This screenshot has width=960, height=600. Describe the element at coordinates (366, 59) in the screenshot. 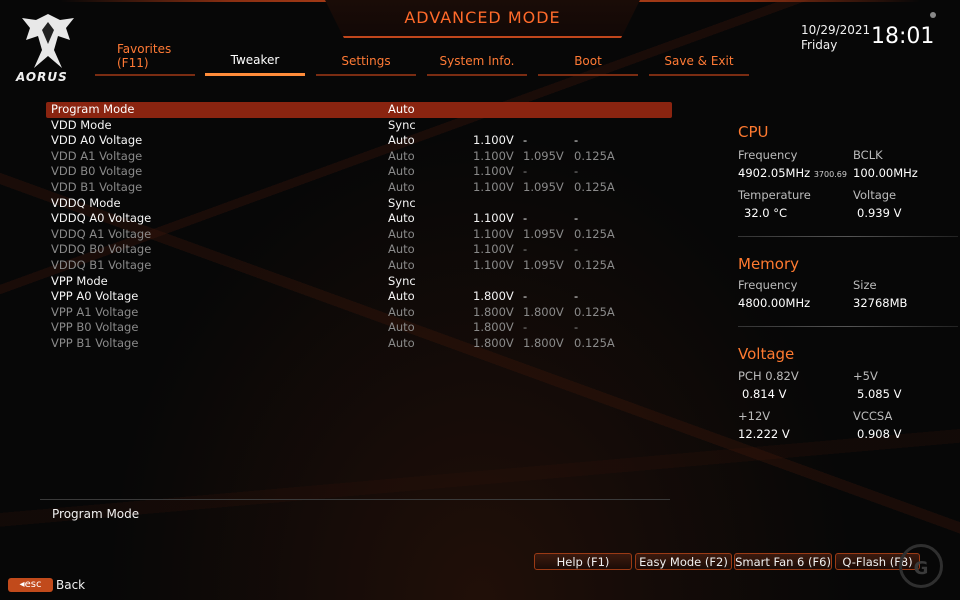

I see `tab-settings: Settings` at that location.